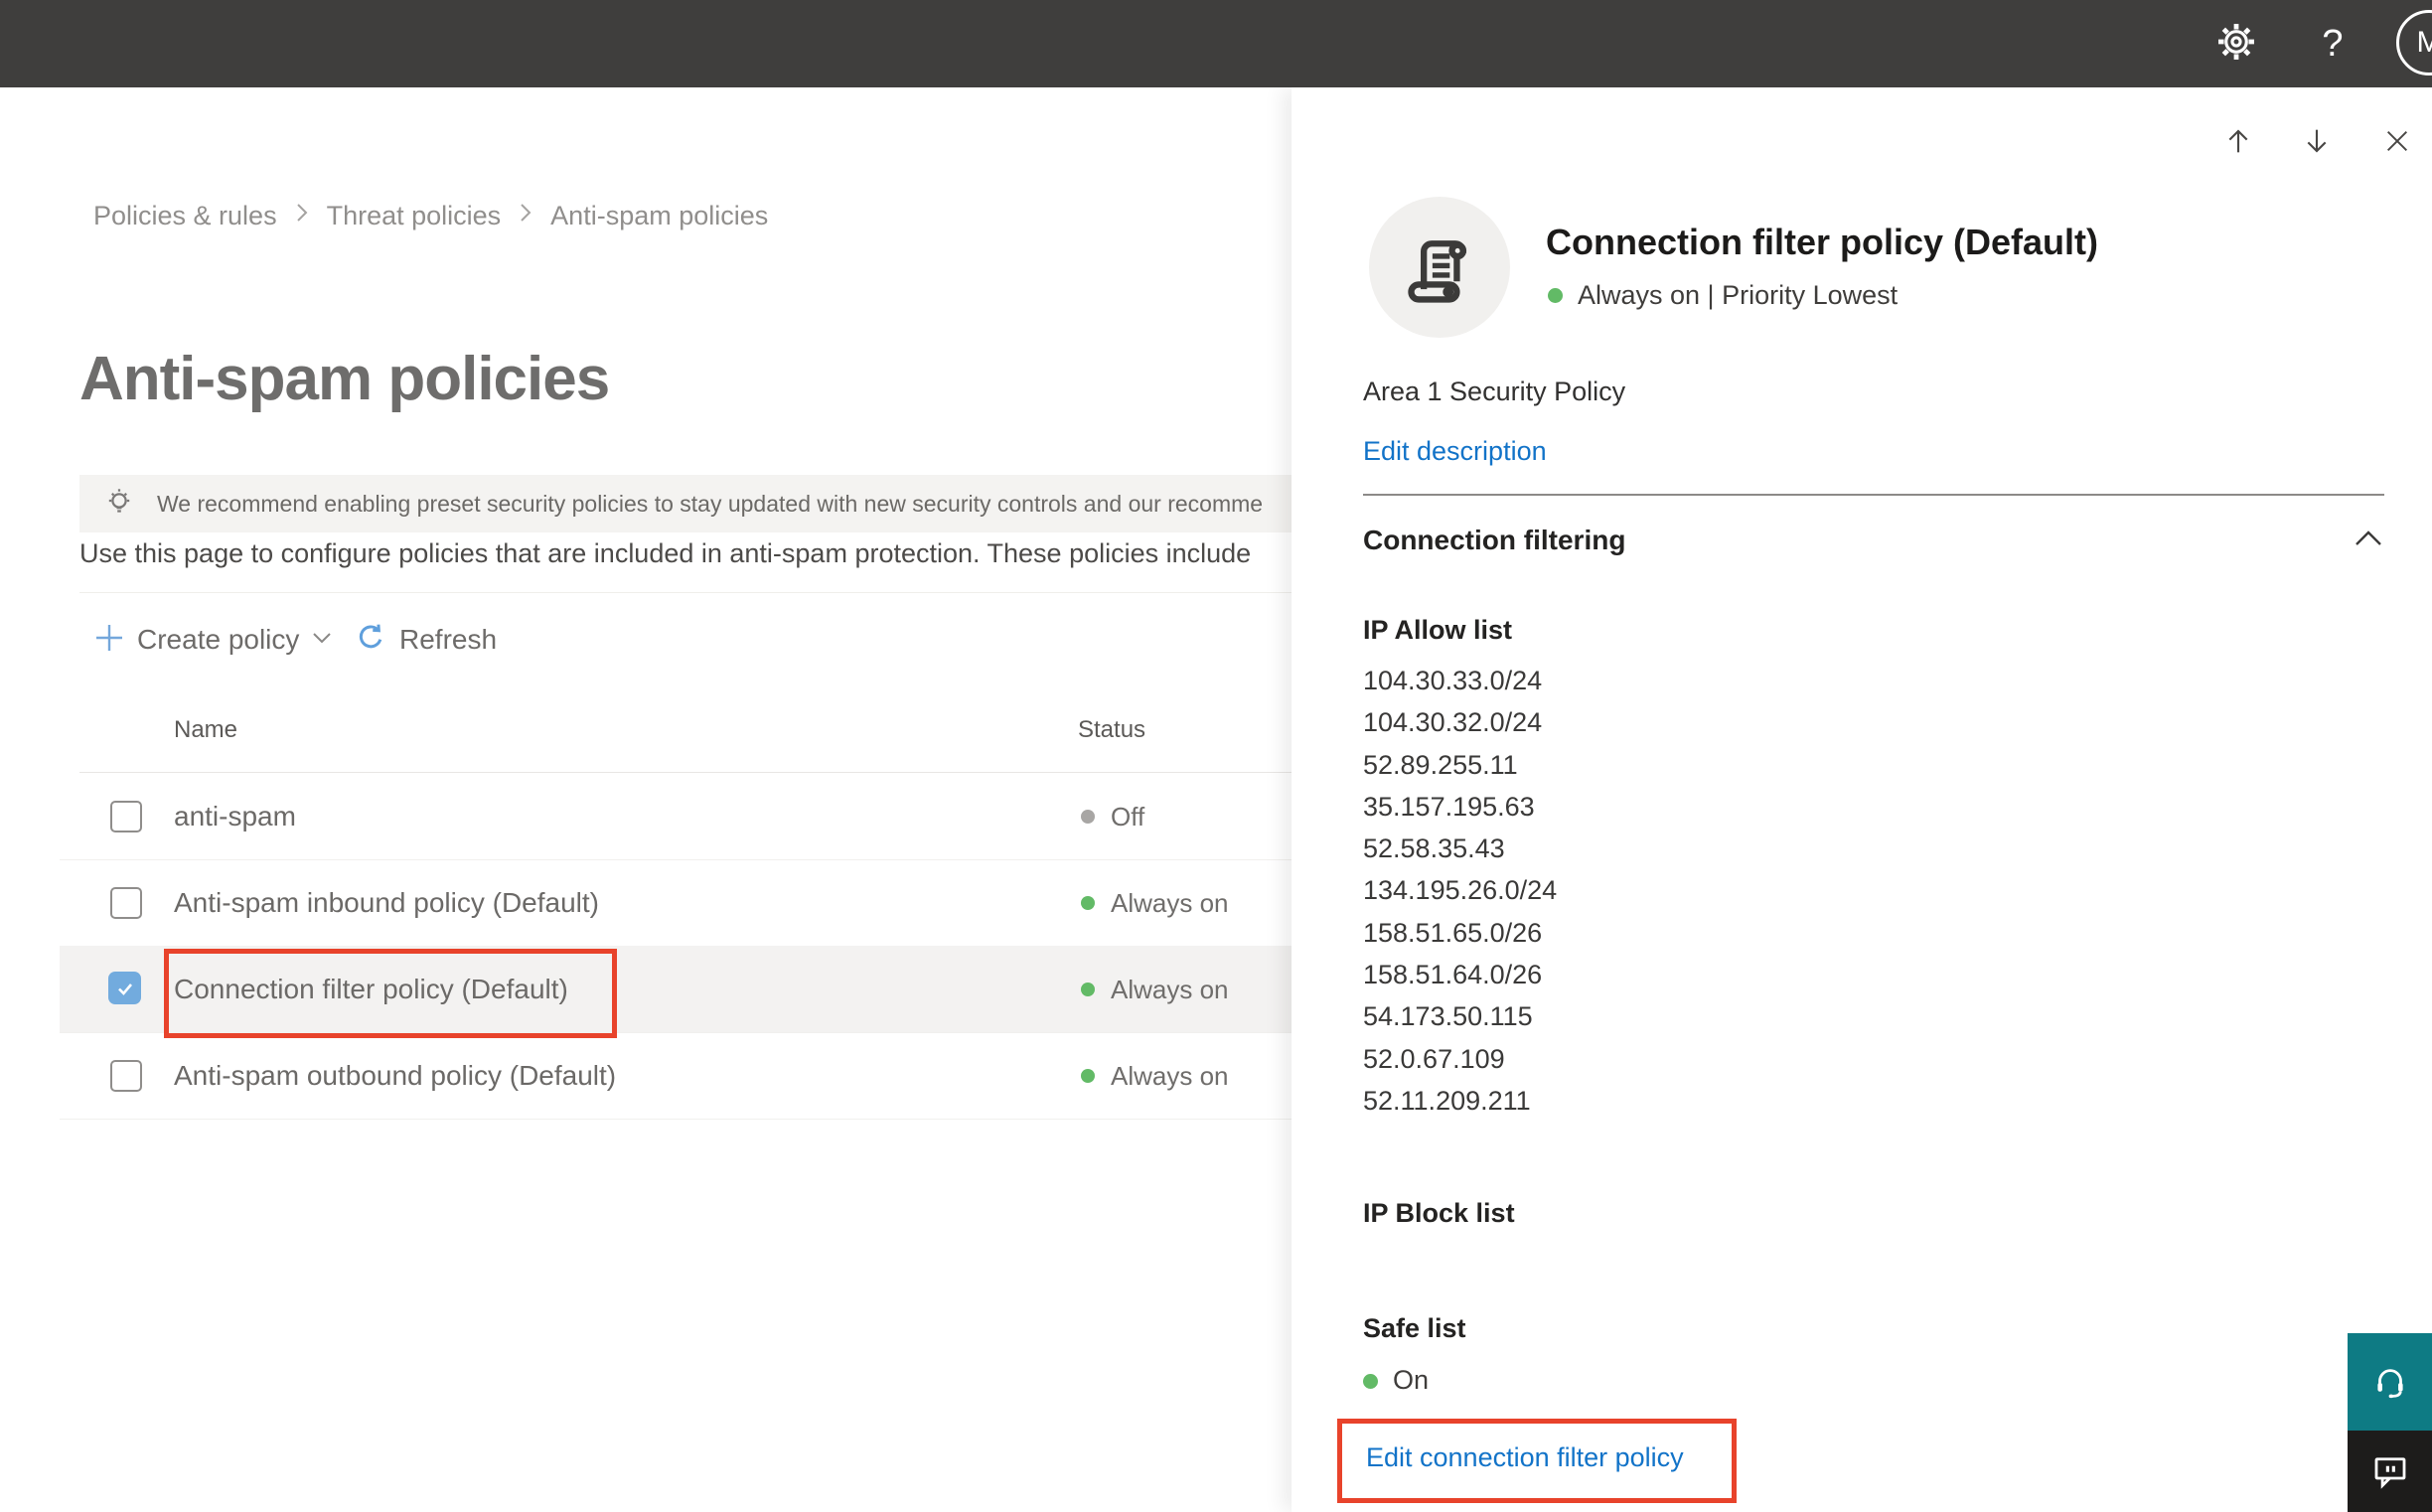  I want to click on policy-name: Anti-spam outbound policy (Default), so click(395, 1075).